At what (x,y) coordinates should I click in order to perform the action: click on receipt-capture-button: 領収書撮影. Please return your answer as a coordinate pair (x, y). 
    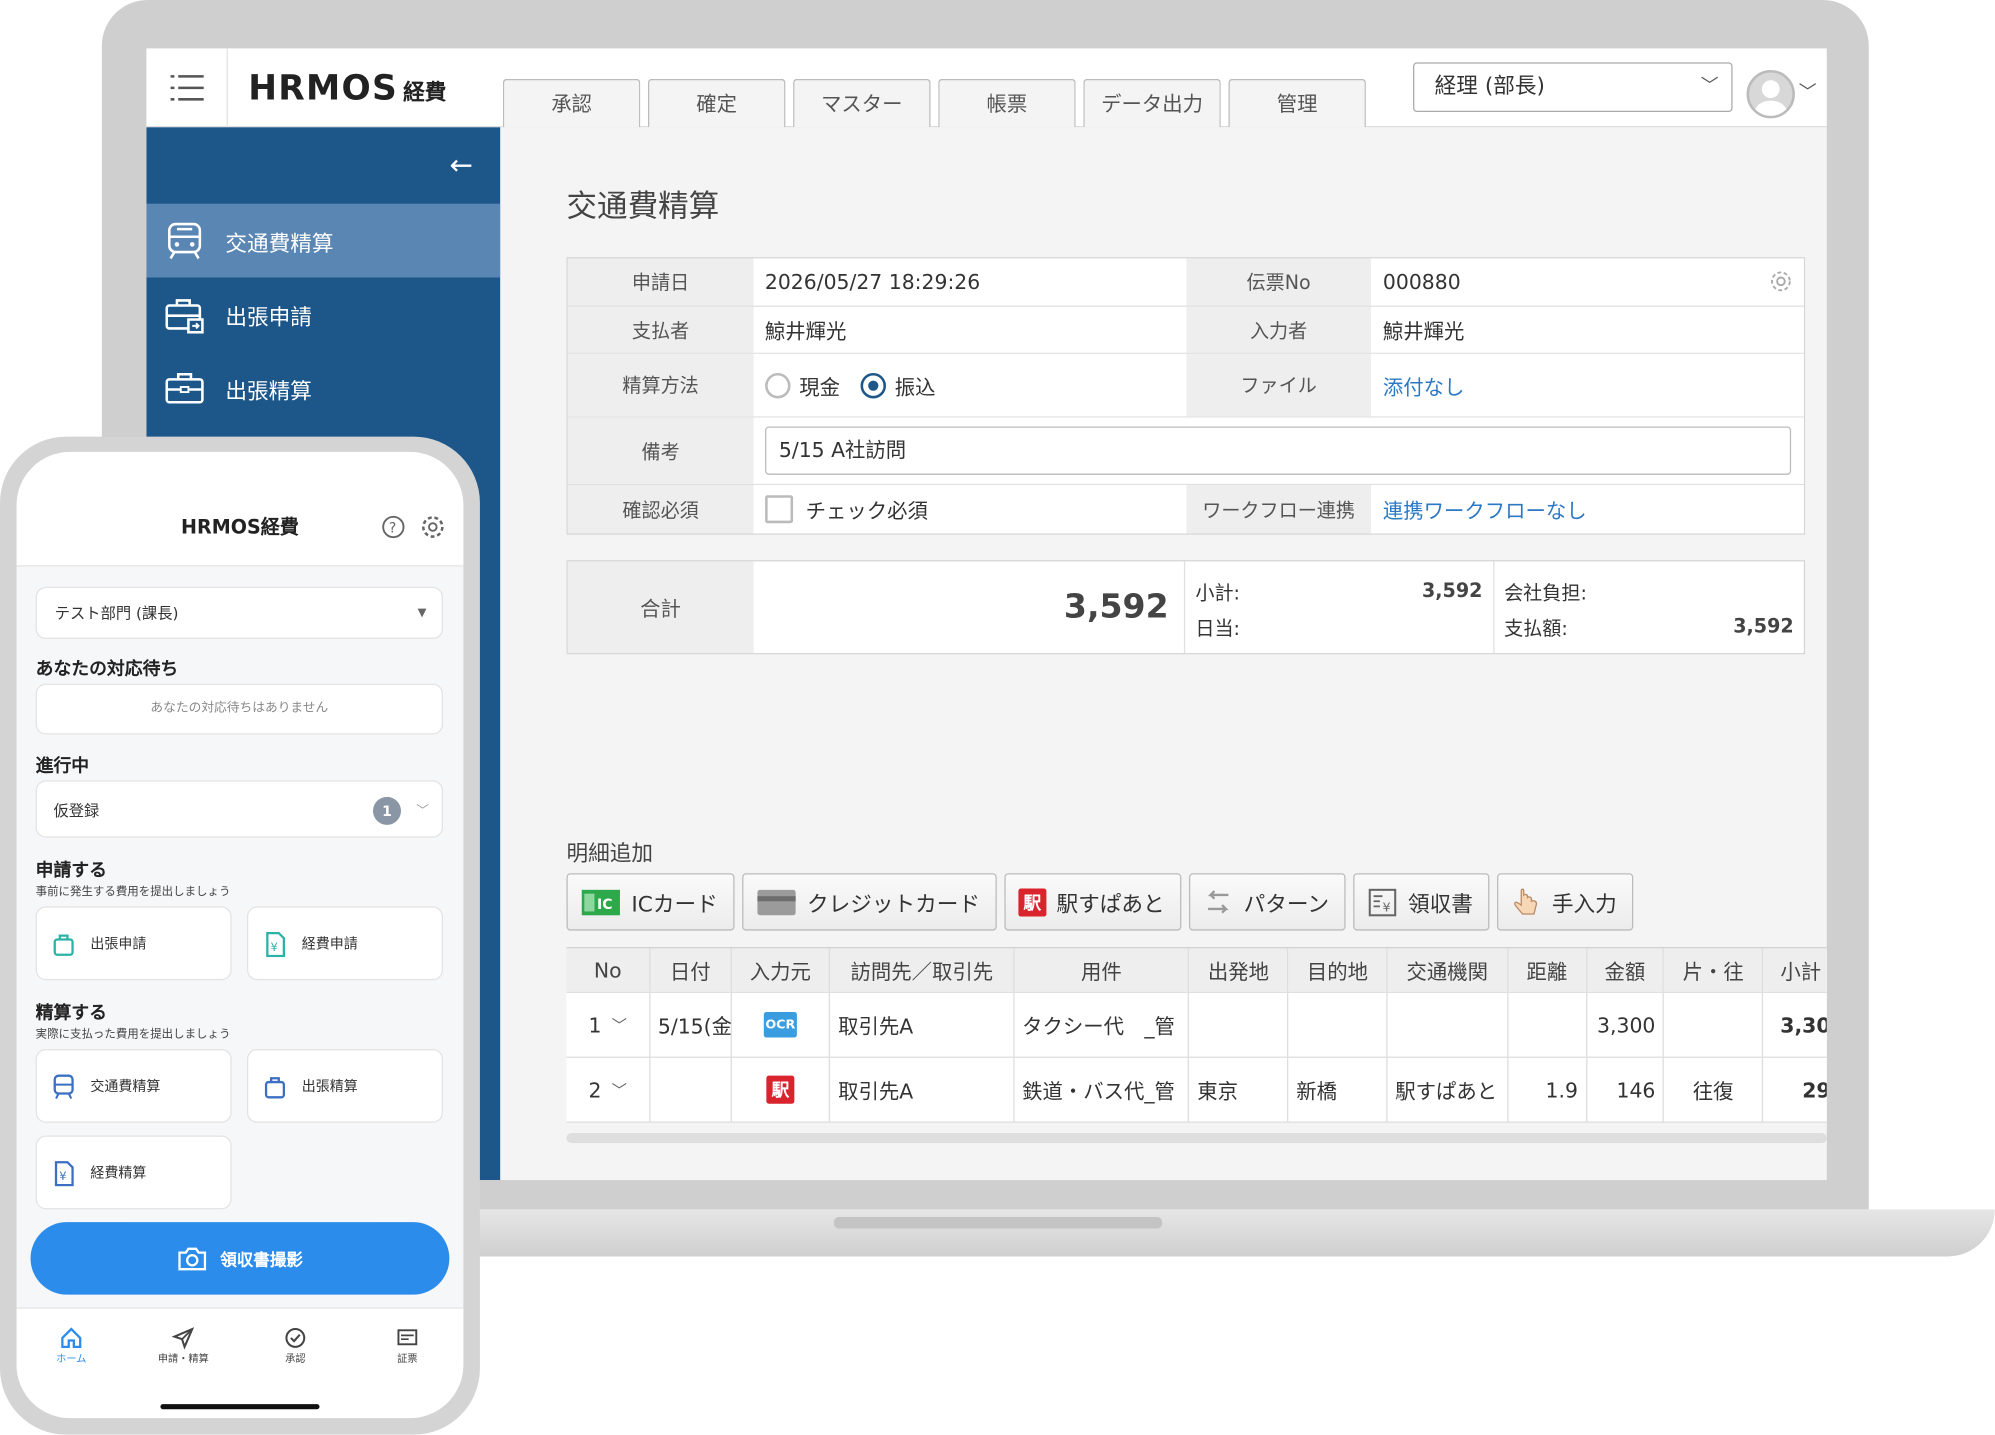
    Looking at the image, I should click on (240, 1258).